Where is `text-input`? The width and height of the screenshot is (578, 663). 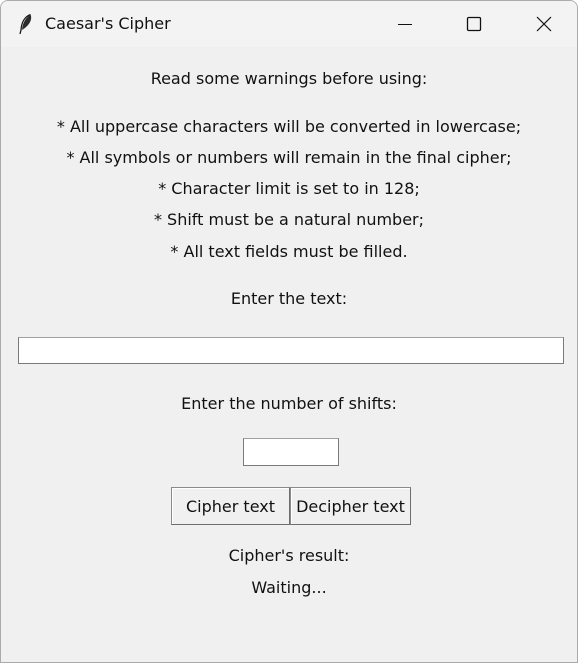 text-input is located at coordinates (291, 350).